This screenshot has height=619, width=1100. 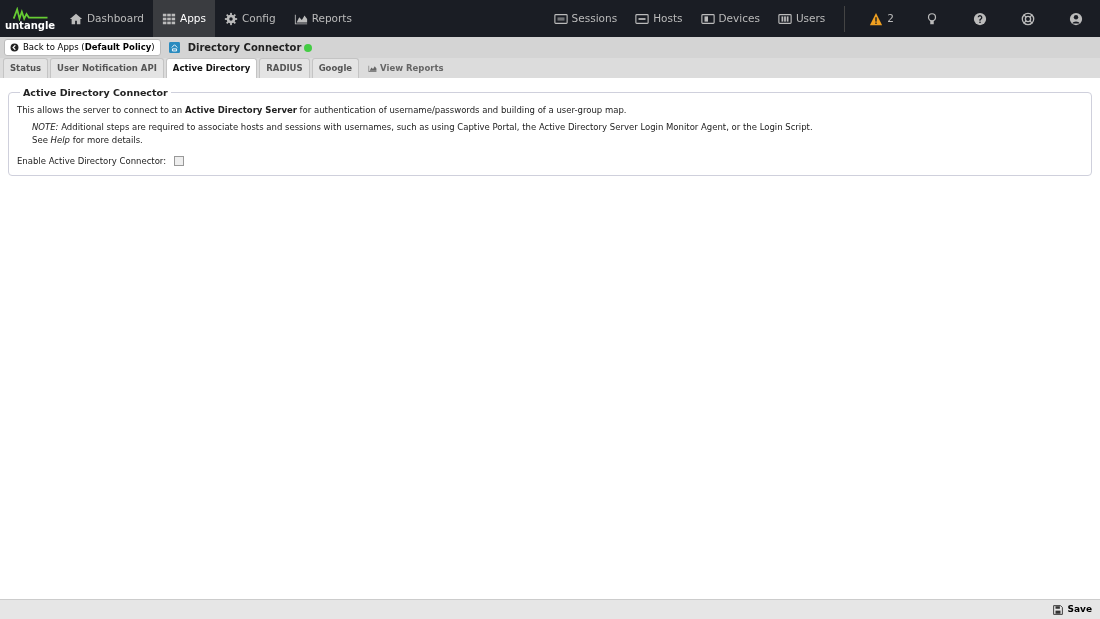 What do you see at coordinates (168, 18) in the screenshot?
I see `grid-icon` at bounding box center [168, 18].